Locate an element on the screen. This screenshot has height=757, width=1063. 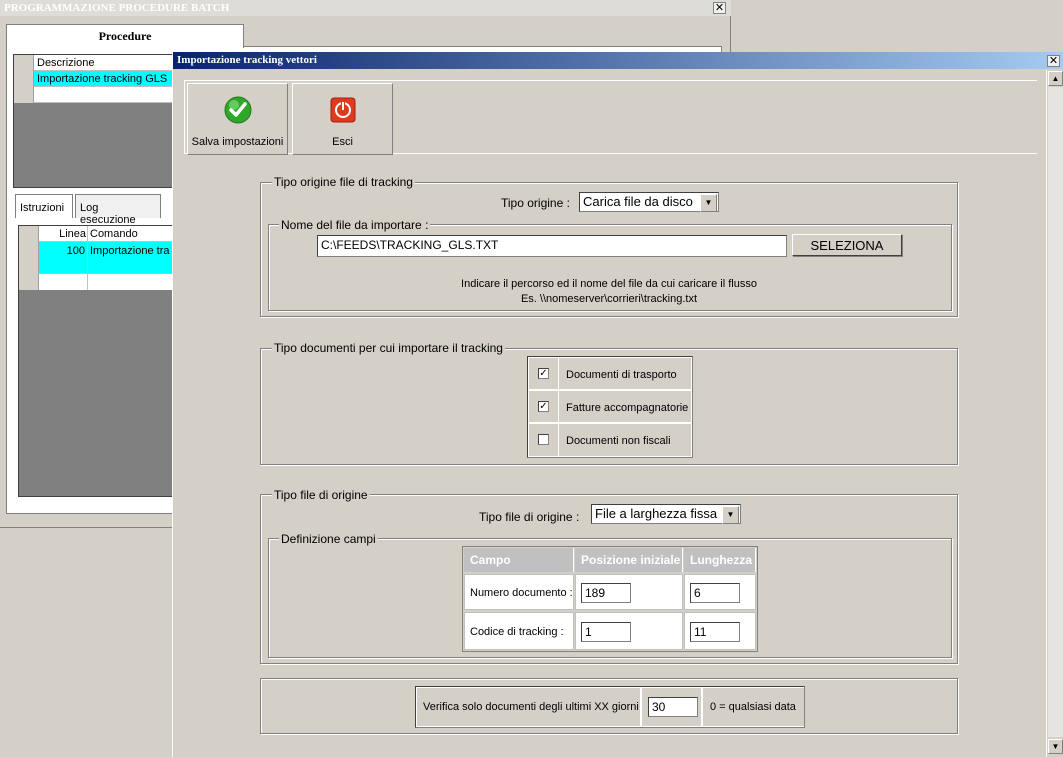
table-row: Importazione tracking GLS is located at coordinates (93, 79).